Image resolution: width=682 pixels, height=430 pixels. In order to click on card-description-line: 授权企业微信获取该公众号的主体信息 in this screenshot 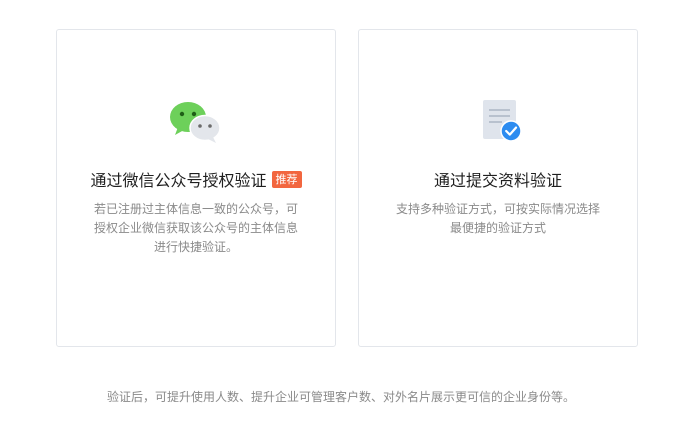, I will do `click(195, 228)`.